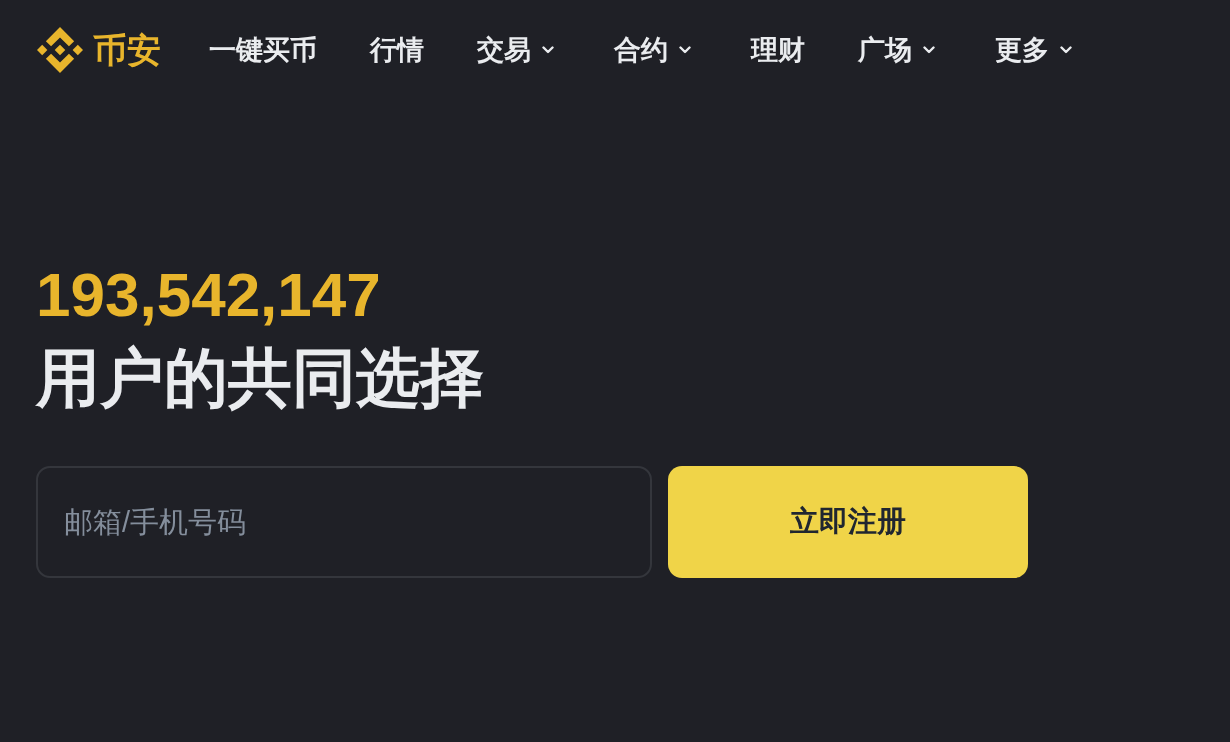 This screenshot has width=1230, height=742. What do you see at coordinates (1033, 50) in the screenshot?
I see `nav-link: 更多` at bounding box center [1033, 50].